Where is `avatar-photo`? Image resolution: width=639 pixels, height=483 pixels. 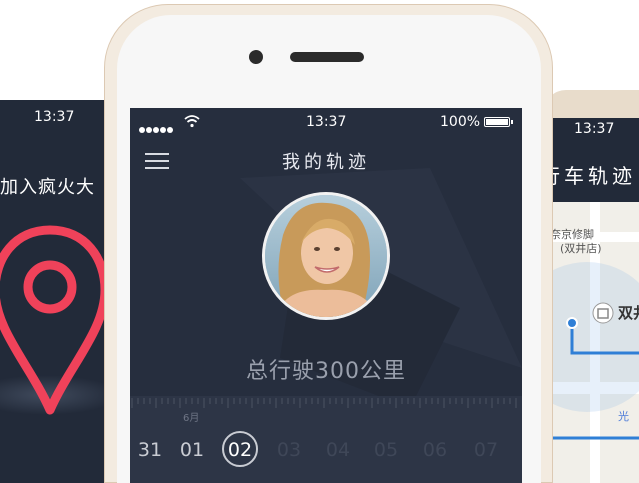 avatar-photo is located at coordinates (326, 256).